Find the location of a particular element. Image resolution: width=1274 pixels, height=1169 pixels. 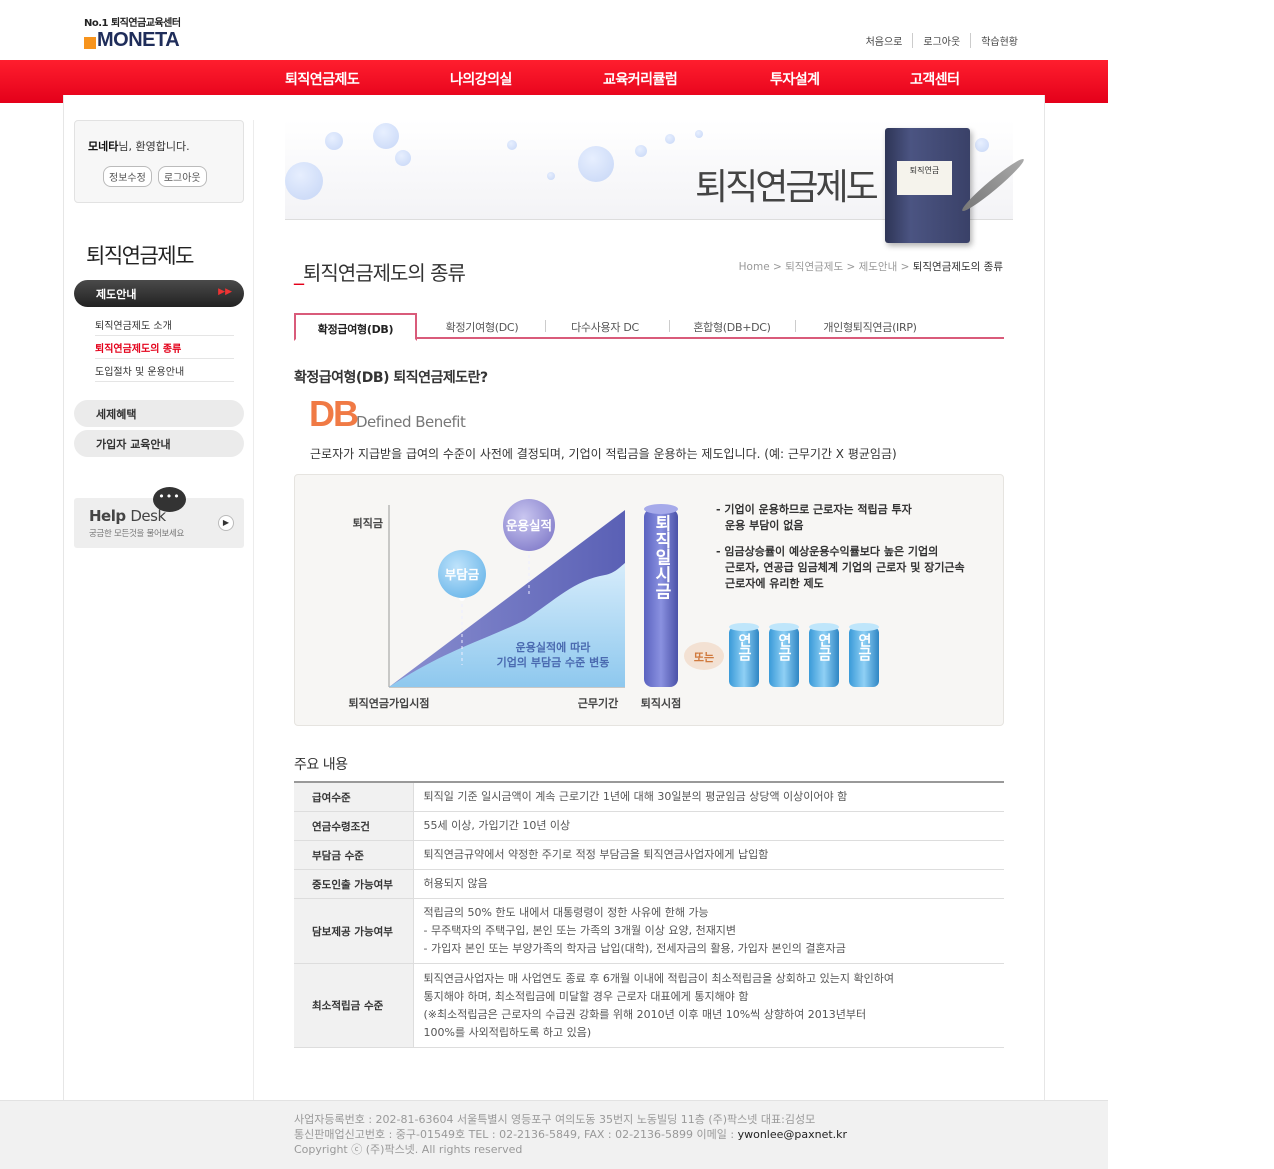

welcome-text: 모네타님, 환영합니다. is located at coordinates (139, 146).